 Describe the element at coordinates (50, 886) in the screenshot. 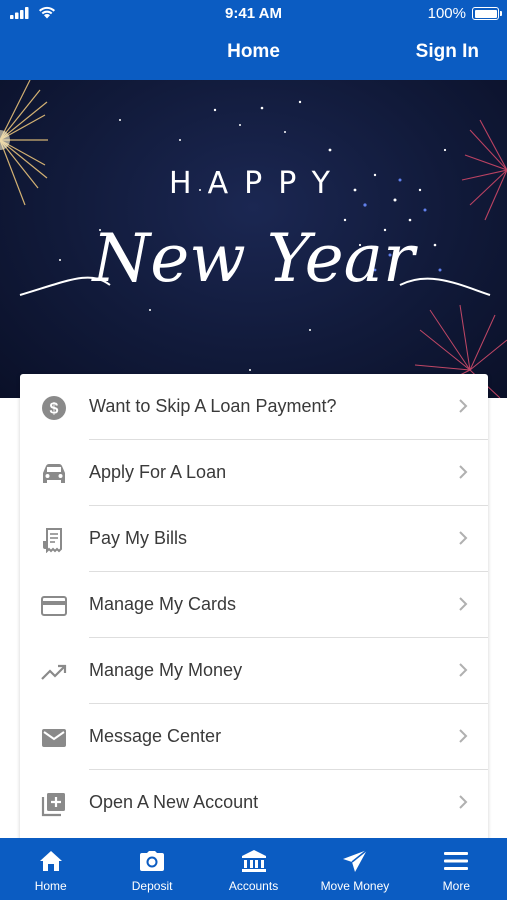

I see `tab-label: Home` at that location.